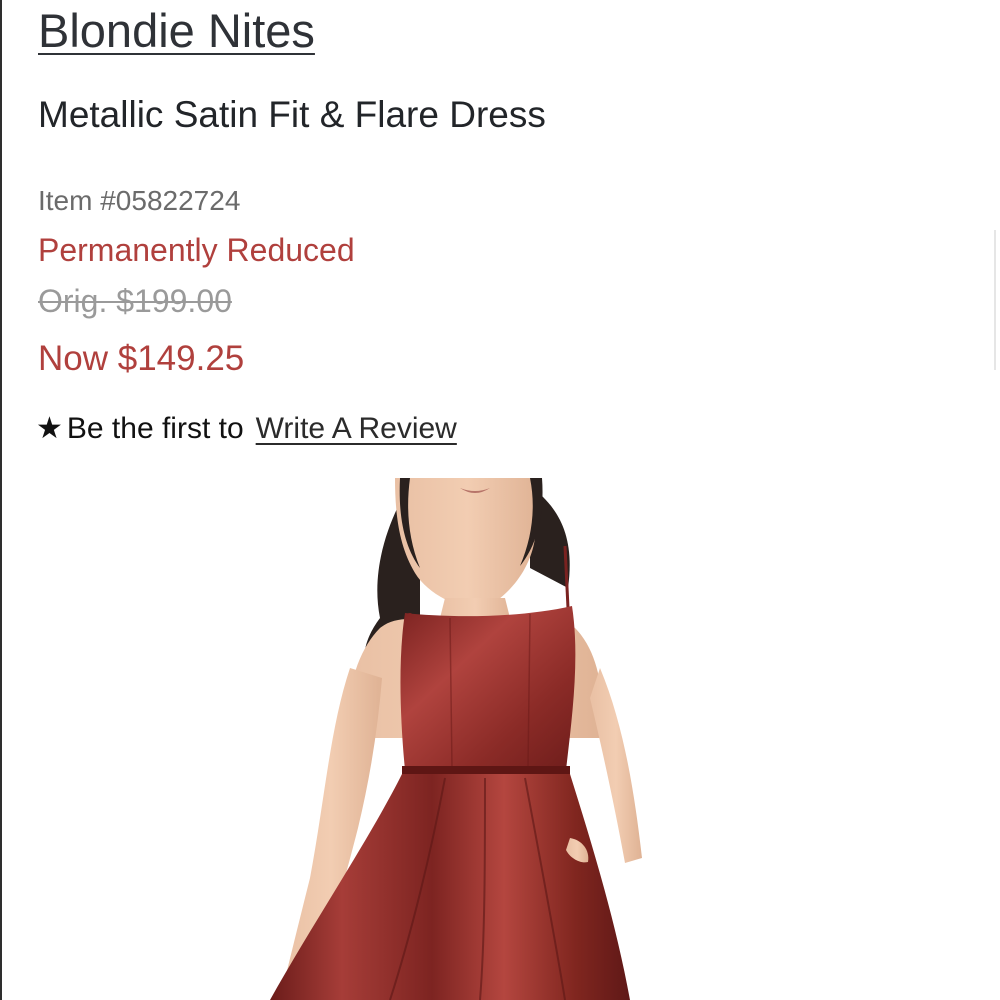 This screenshot has width=1000, height=1000. Describe the element at coordinates (995, 300) in the screenshot. I see `scrollbar-track` at that location.